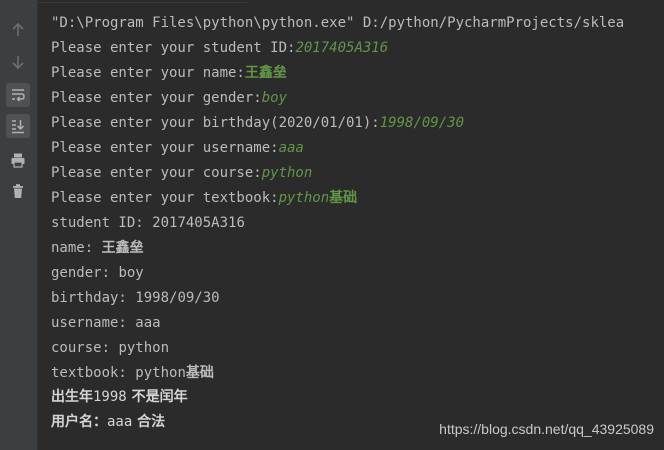 This screenshot has width=664, height=450. Describe the element at coordinates (18, 62) in the screenshot. I see `down-arrow-icon` at that location.